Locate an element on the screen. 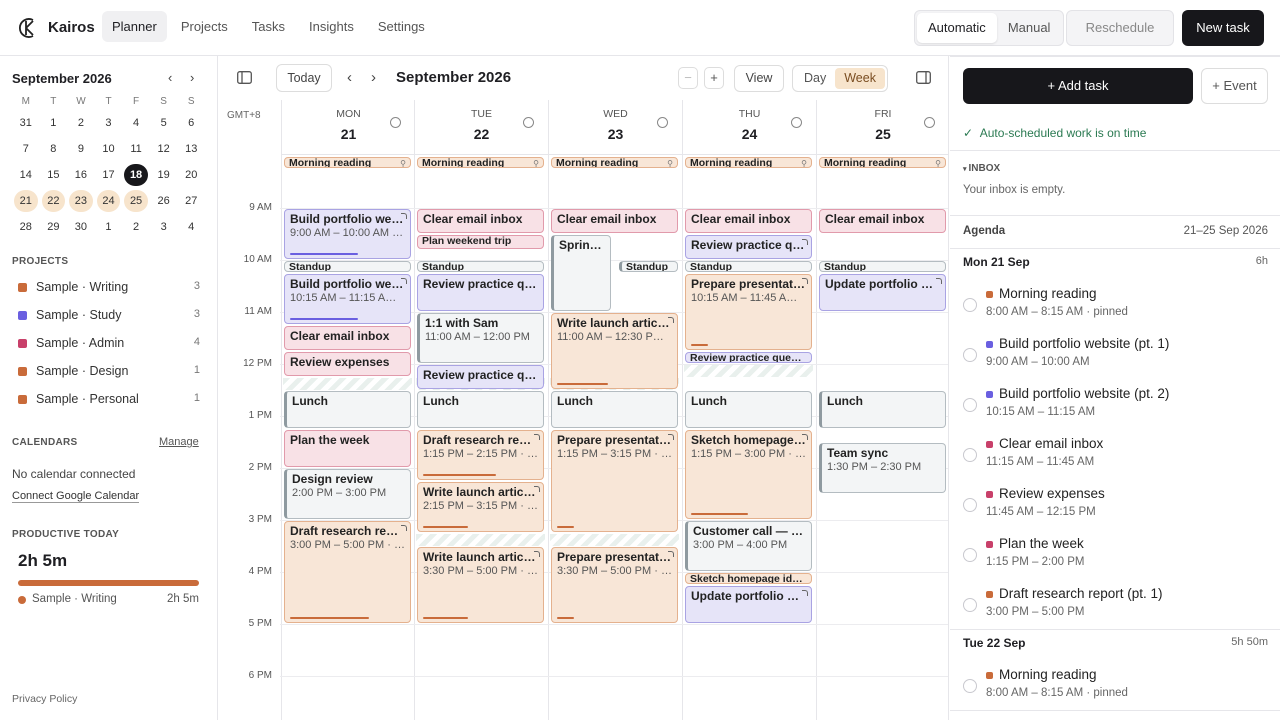 The image size is (1280, 720). calendar-event: Review expenses is located at coordinates (347, 364).